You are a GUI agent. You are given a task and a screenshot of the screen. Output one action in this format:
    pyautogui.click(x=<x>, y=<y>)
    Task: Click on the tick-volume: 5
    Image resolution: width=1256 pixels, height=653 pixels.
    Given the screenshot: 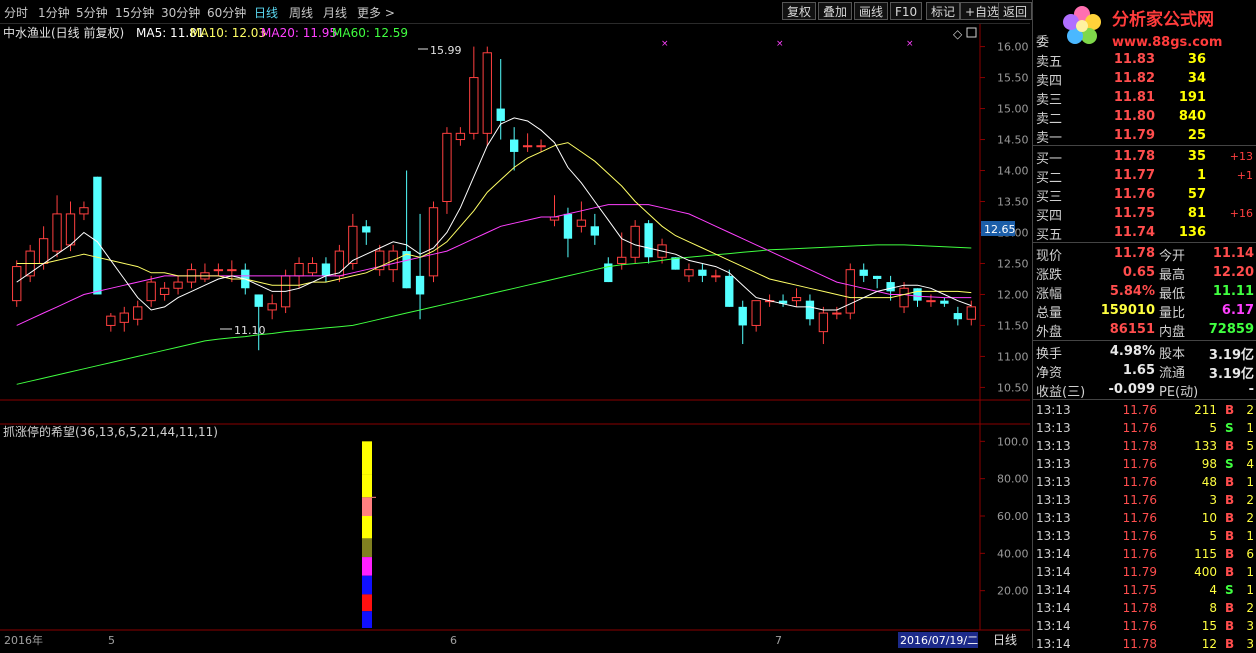 What is the action you would take?
    pyautogui.click(x=1213, y=536)
    